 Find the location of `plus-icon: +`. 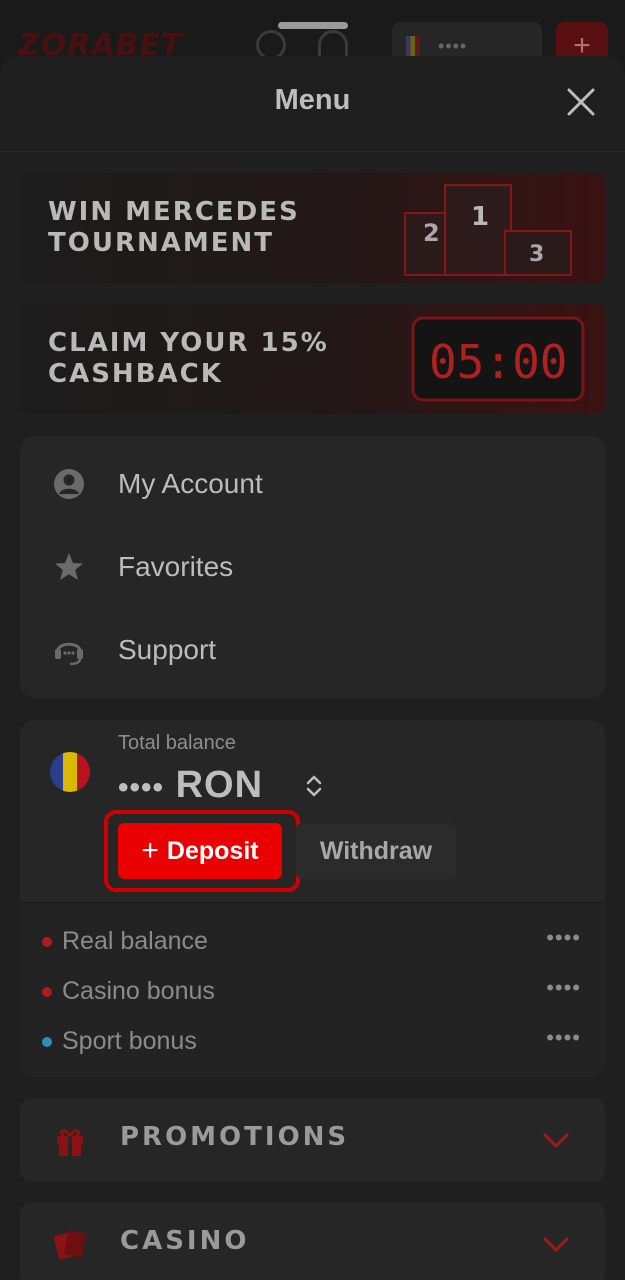

plus-icon: + is located at coordinates (150, 850).